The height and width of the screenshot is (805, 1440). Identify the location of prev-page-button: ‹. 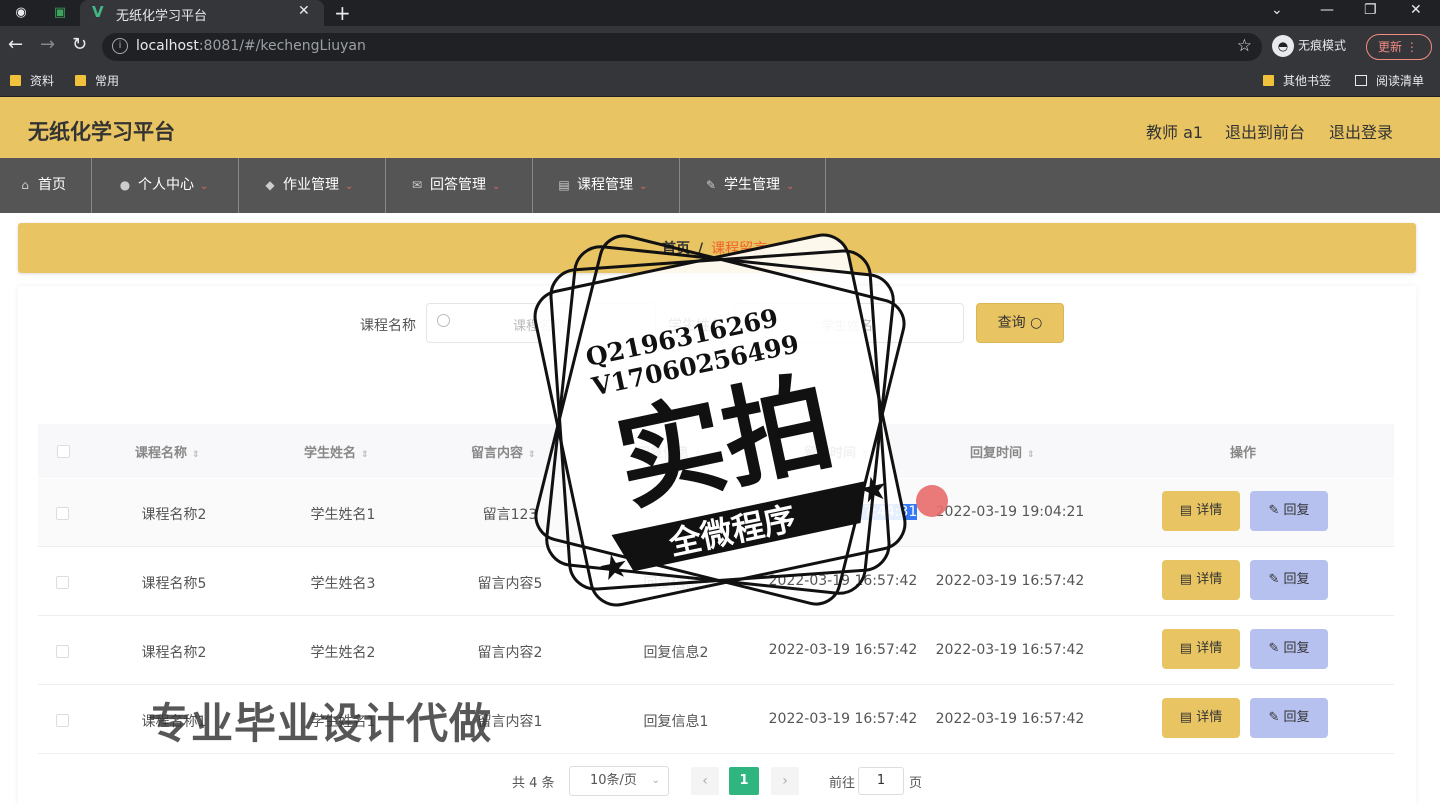
(705, 781).